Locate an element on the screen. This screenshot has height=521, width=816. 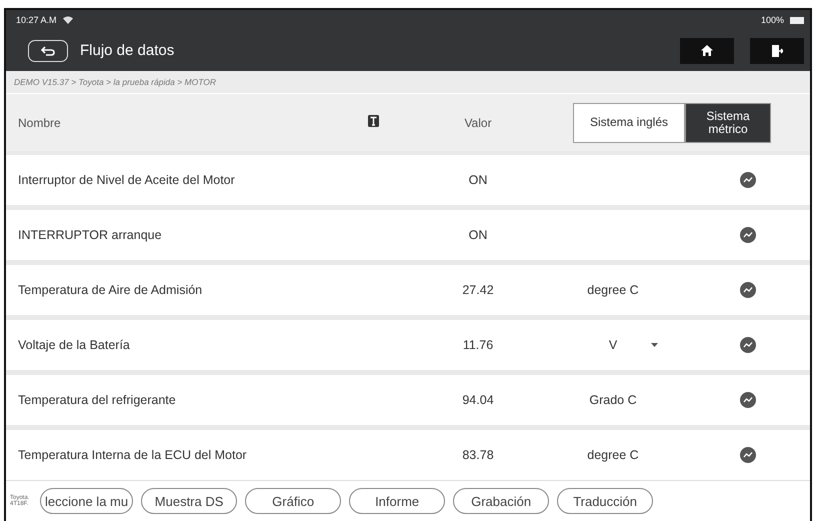
unit-toggle-option: Sistema inglés is located at coordinates (629, 122).